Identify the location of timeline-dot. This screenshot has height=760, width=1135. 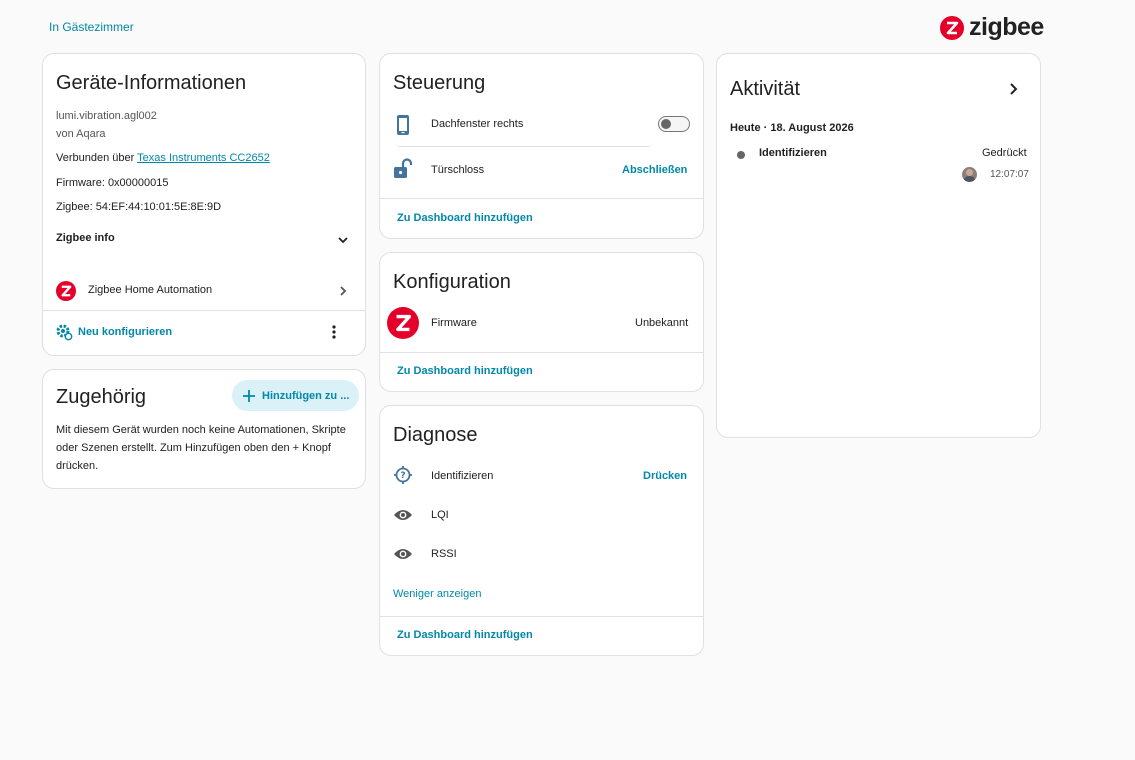
(741, 155).